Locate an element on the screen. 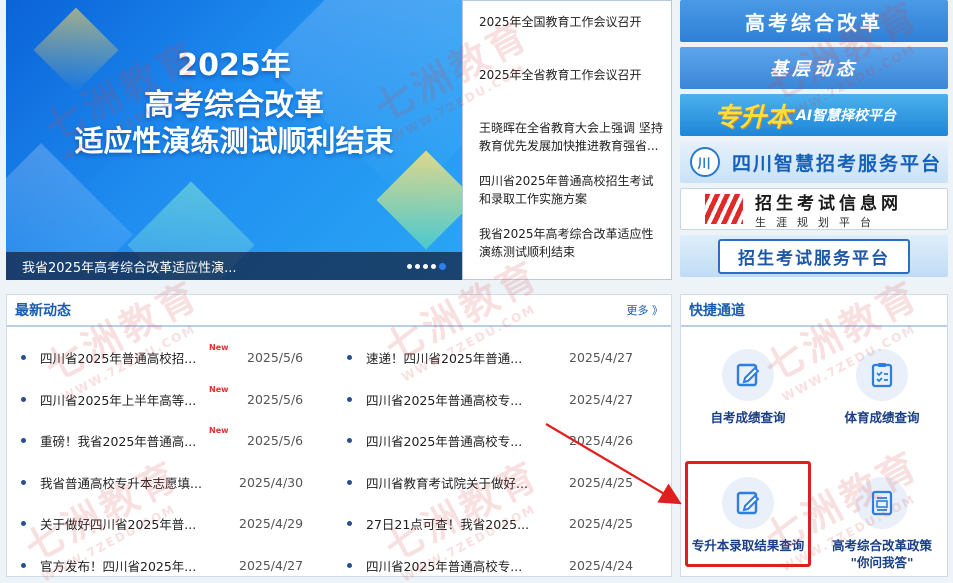 Image resolution: width=953 pixels, height=583 pixels. link-gaokao-reform: 高考综合改革 is located at coordinates (814, 21).